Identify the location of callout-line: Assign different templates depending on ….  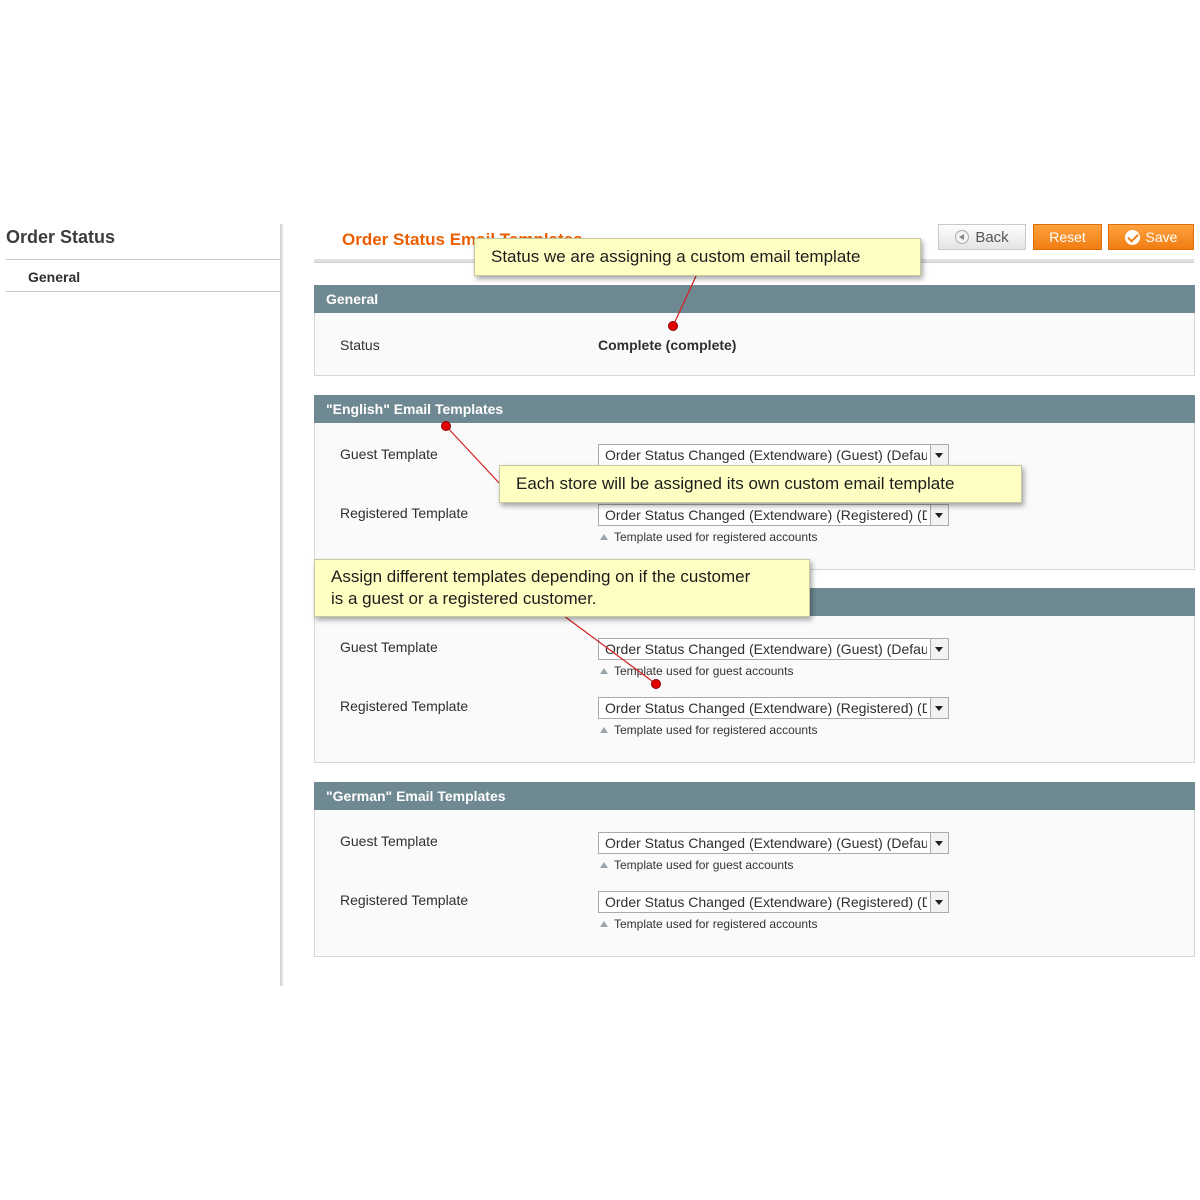
(541, 576).